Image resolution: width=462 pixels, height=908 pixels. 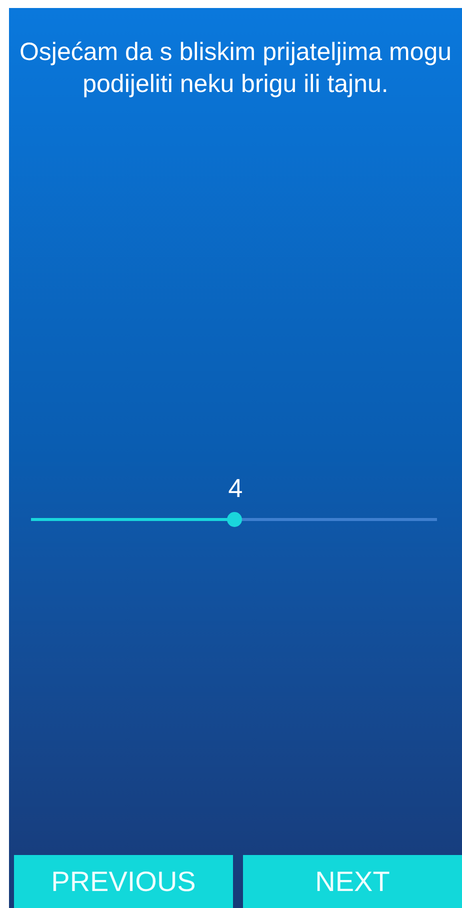 I want to click on nav-button: PREVIOUS, so click(x=123, y=881).